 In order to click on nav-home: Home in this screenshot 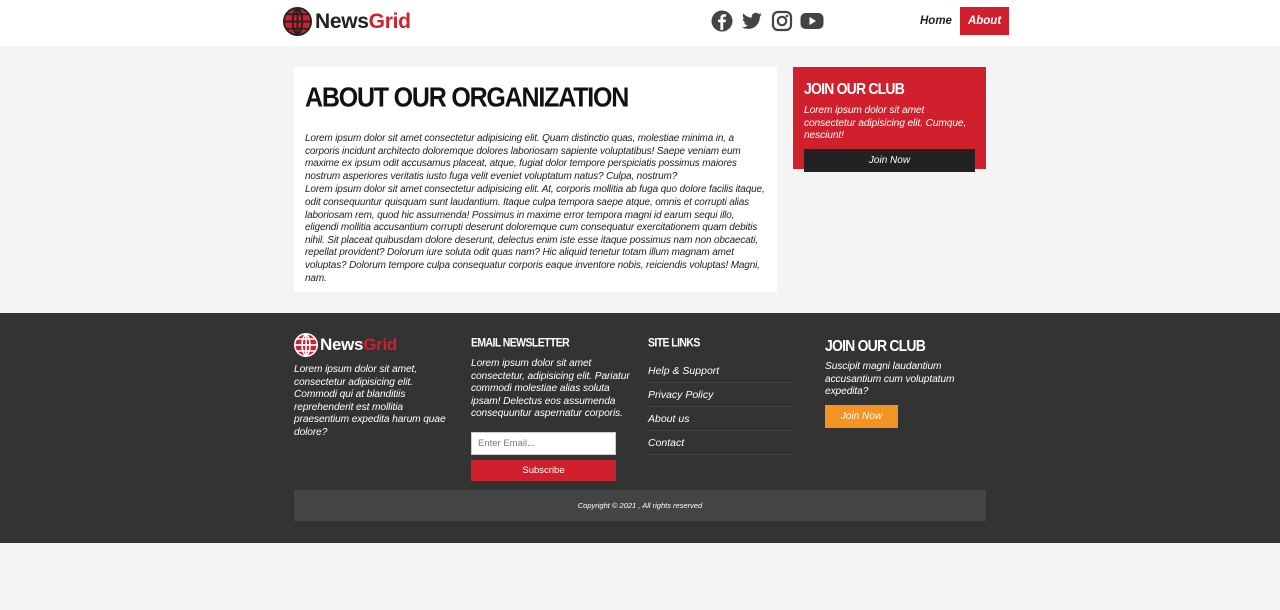, I will do `click(936, 21)`.